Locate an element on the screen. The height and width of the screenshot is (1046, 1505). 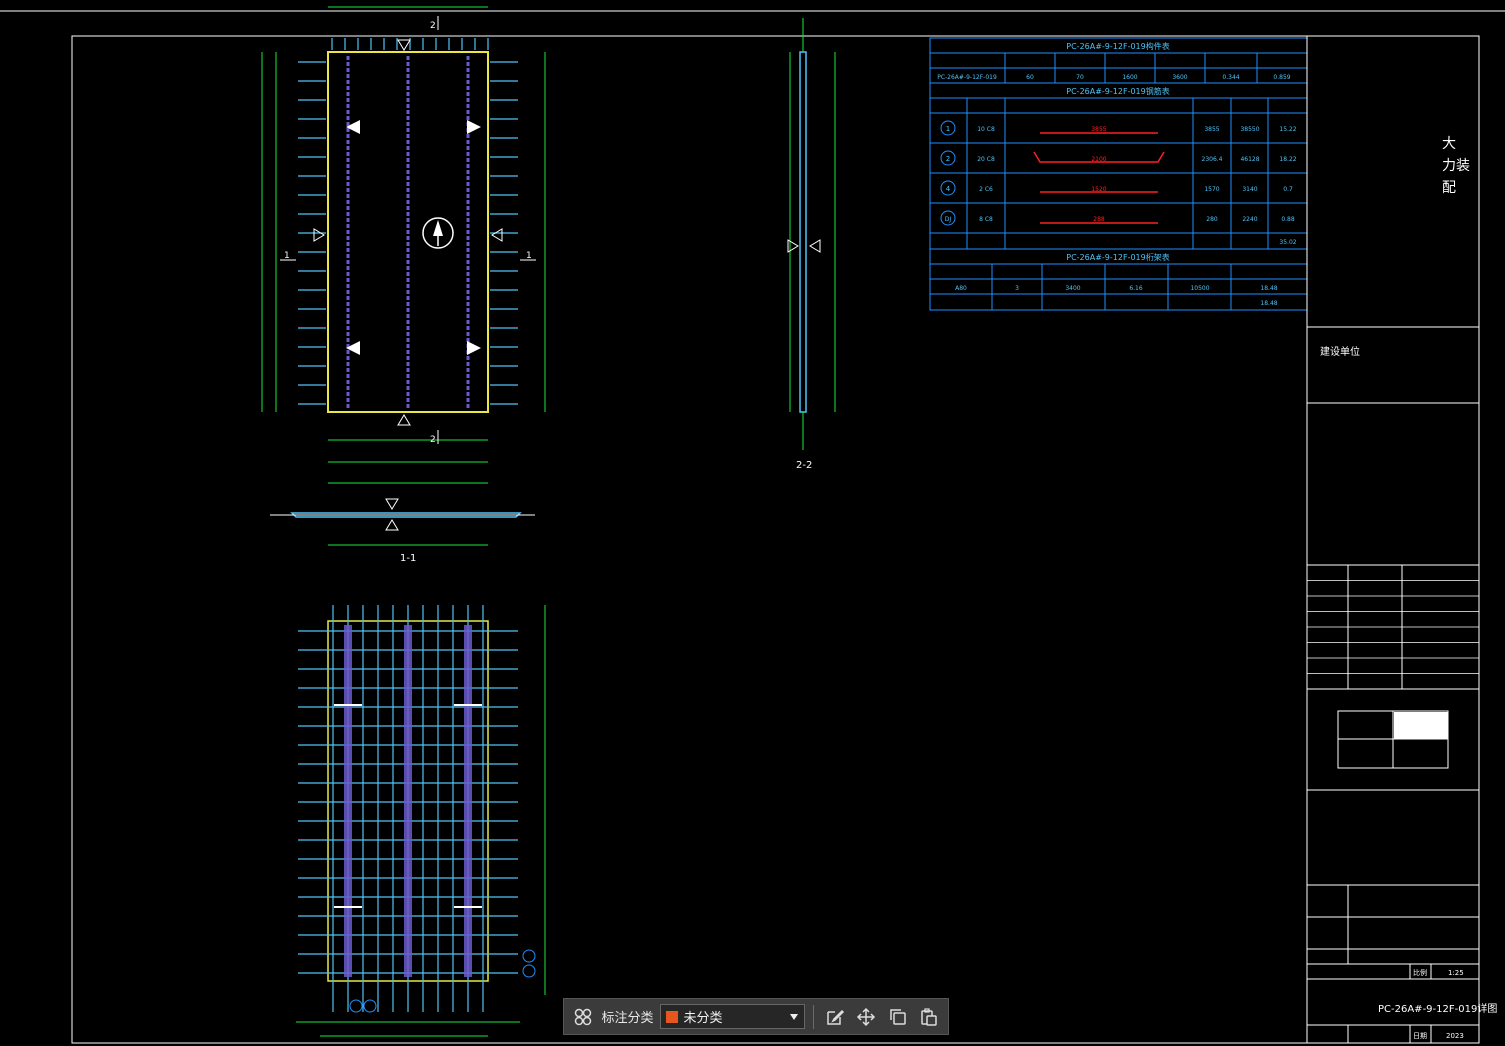
copy-icon is located at coordinates (897, 1016).